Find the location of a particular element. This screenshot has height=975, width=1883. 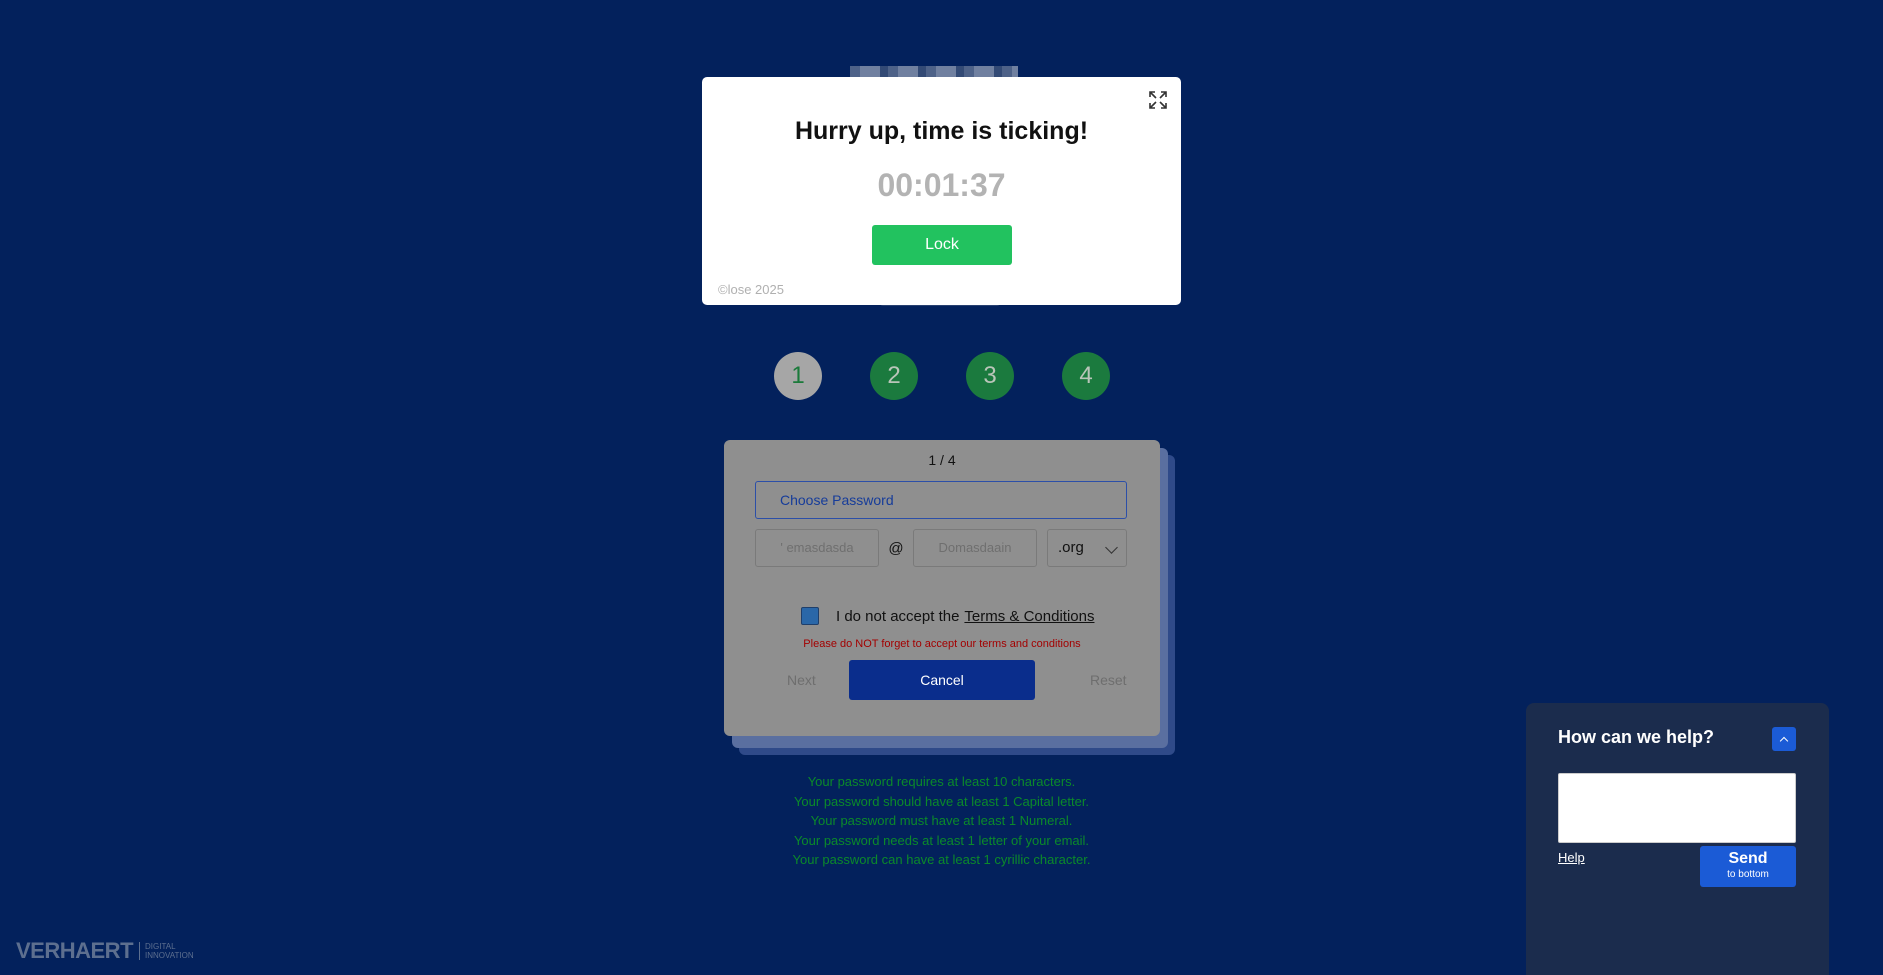

logo-wordmark: VERHAERT is located at coordinates (75, 950).